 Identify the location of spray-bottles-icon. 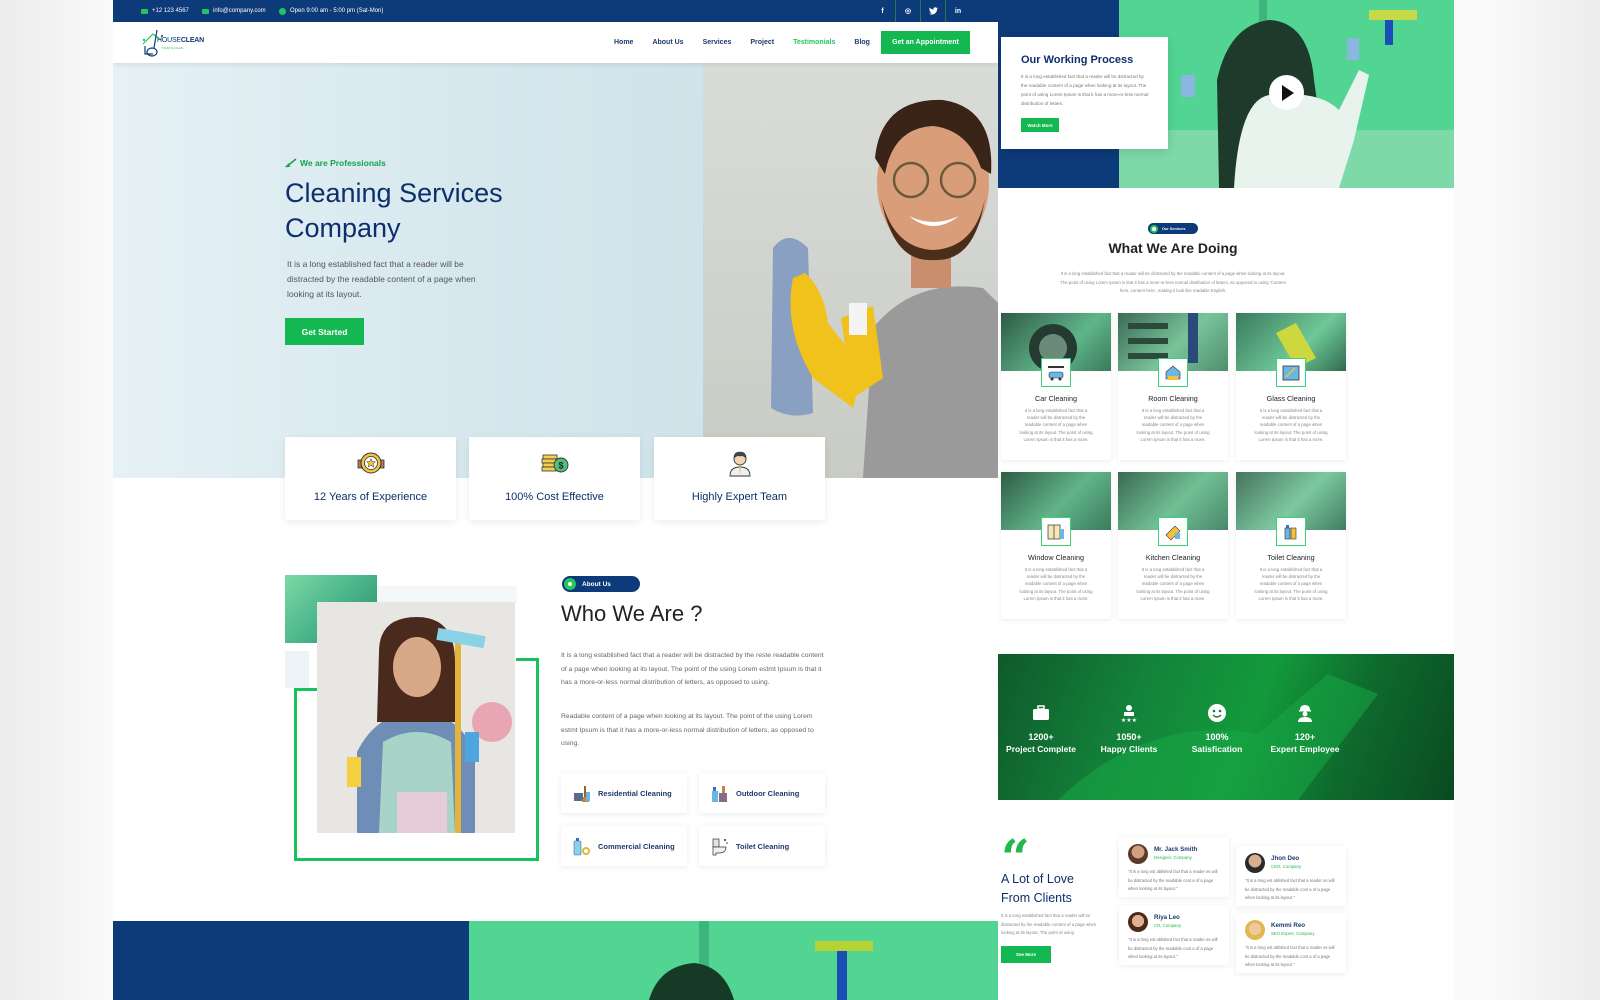
(719, 794).